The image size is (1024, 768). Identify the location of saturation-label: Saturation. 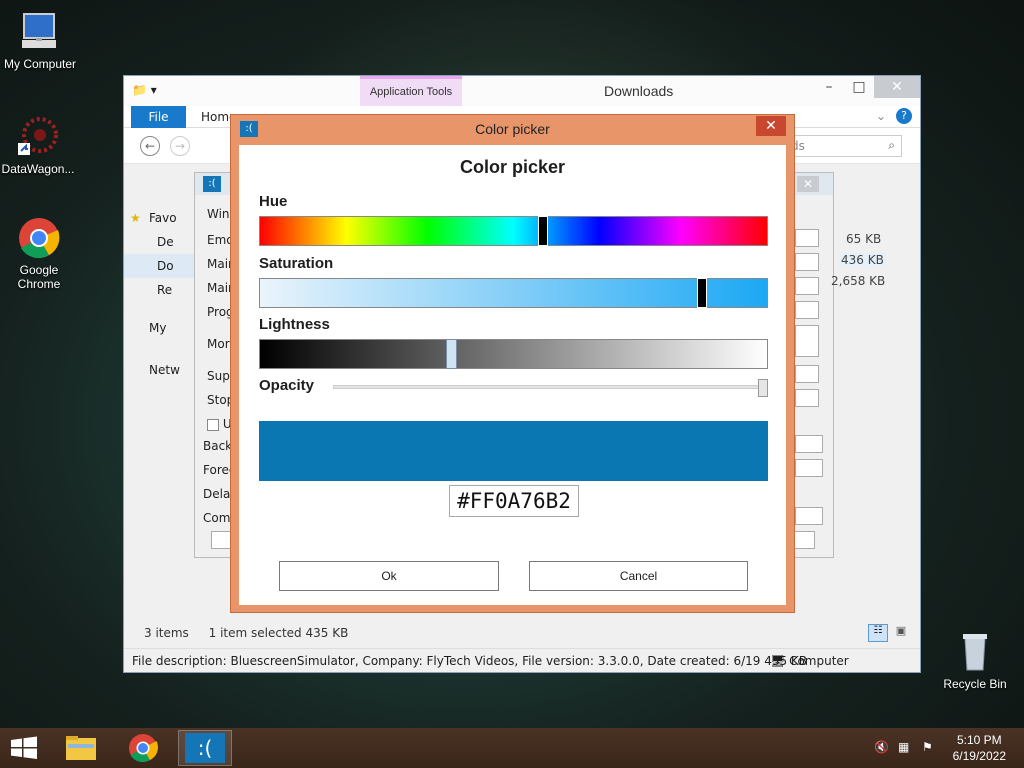
(296, 263).